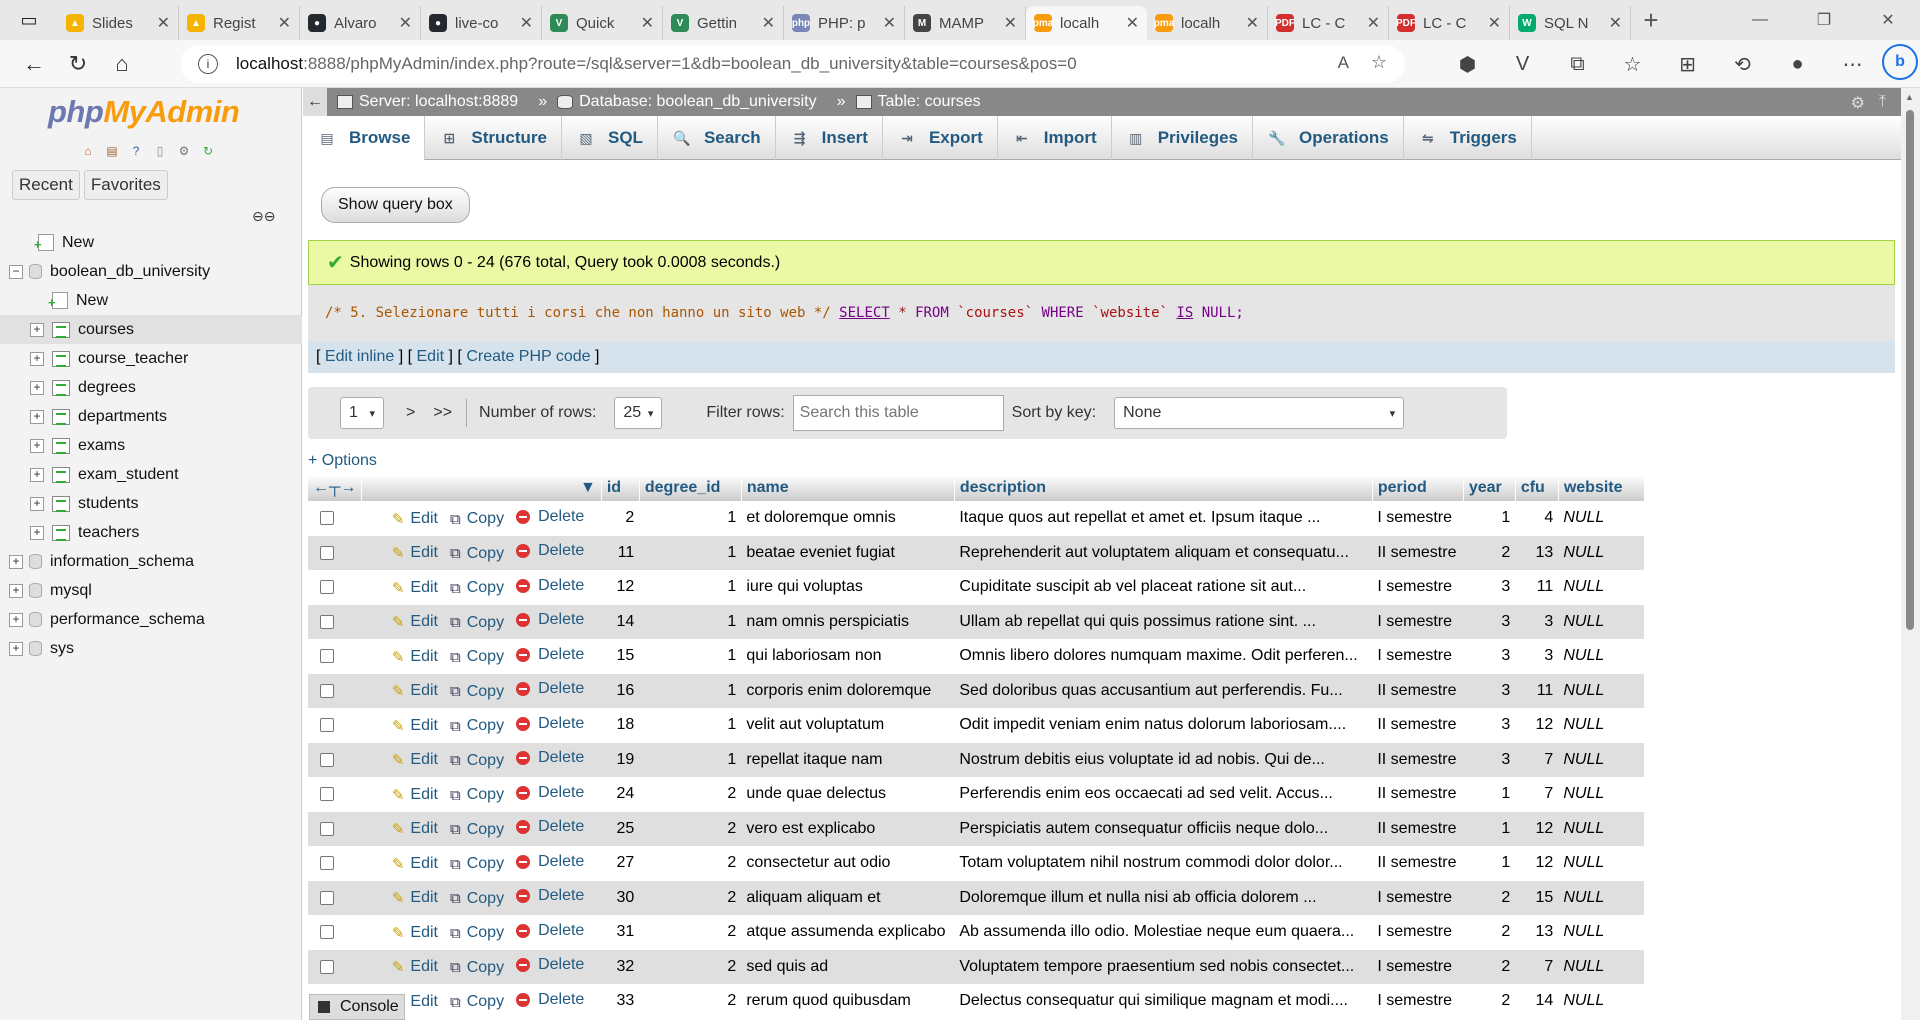 The height and width of the screenshot is (1020, 1920). What do you see at coordinates (184, 151) in the screenshot?
I see `settings-icon: ⚙` at bounding box center [184, 151].